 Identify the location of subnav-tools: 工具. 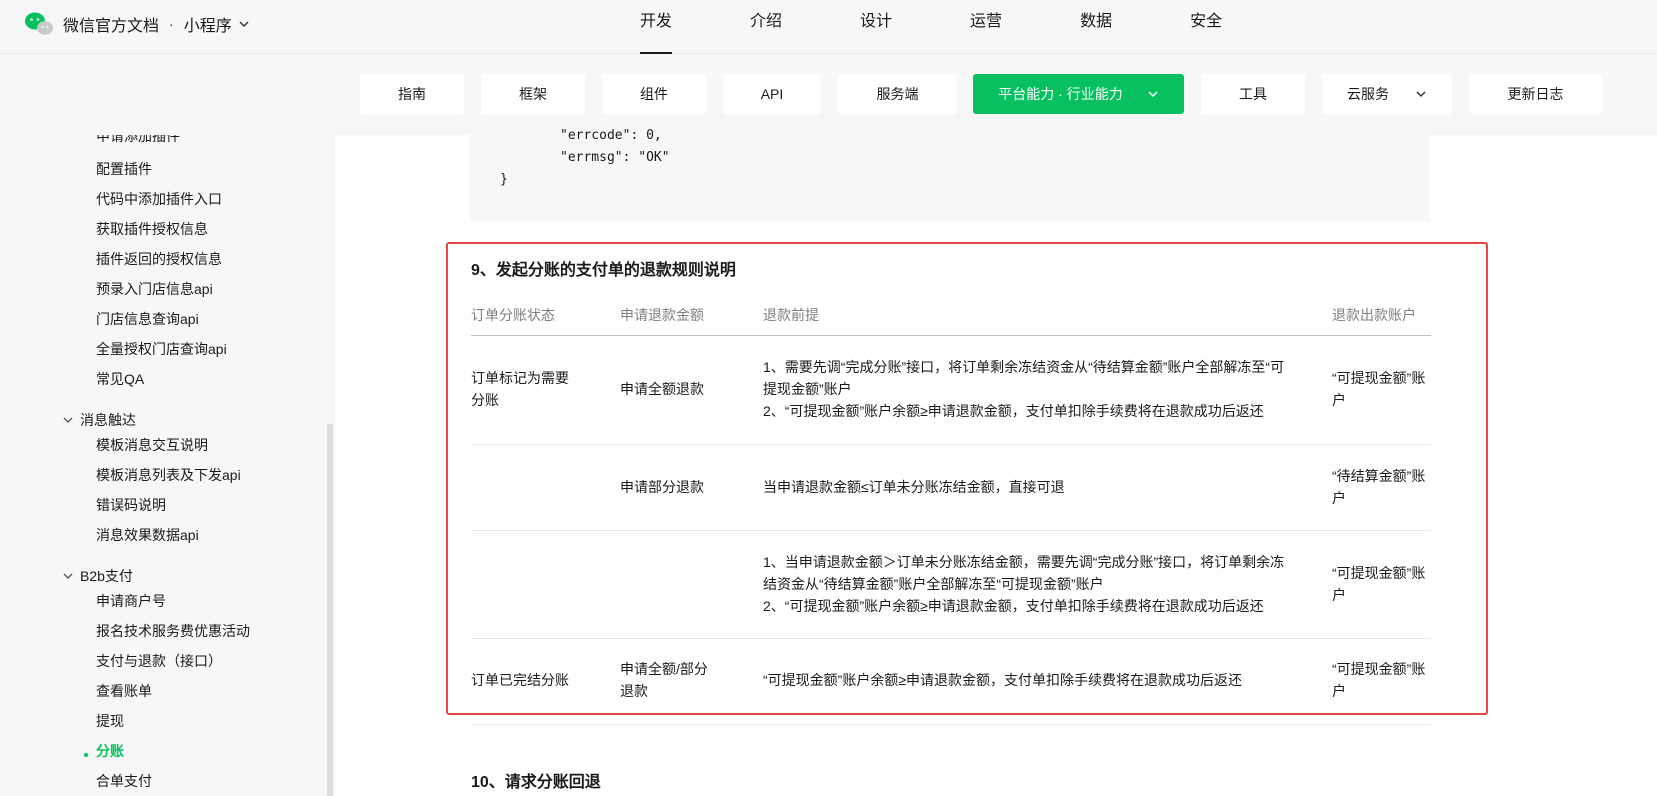
(1253, 94).